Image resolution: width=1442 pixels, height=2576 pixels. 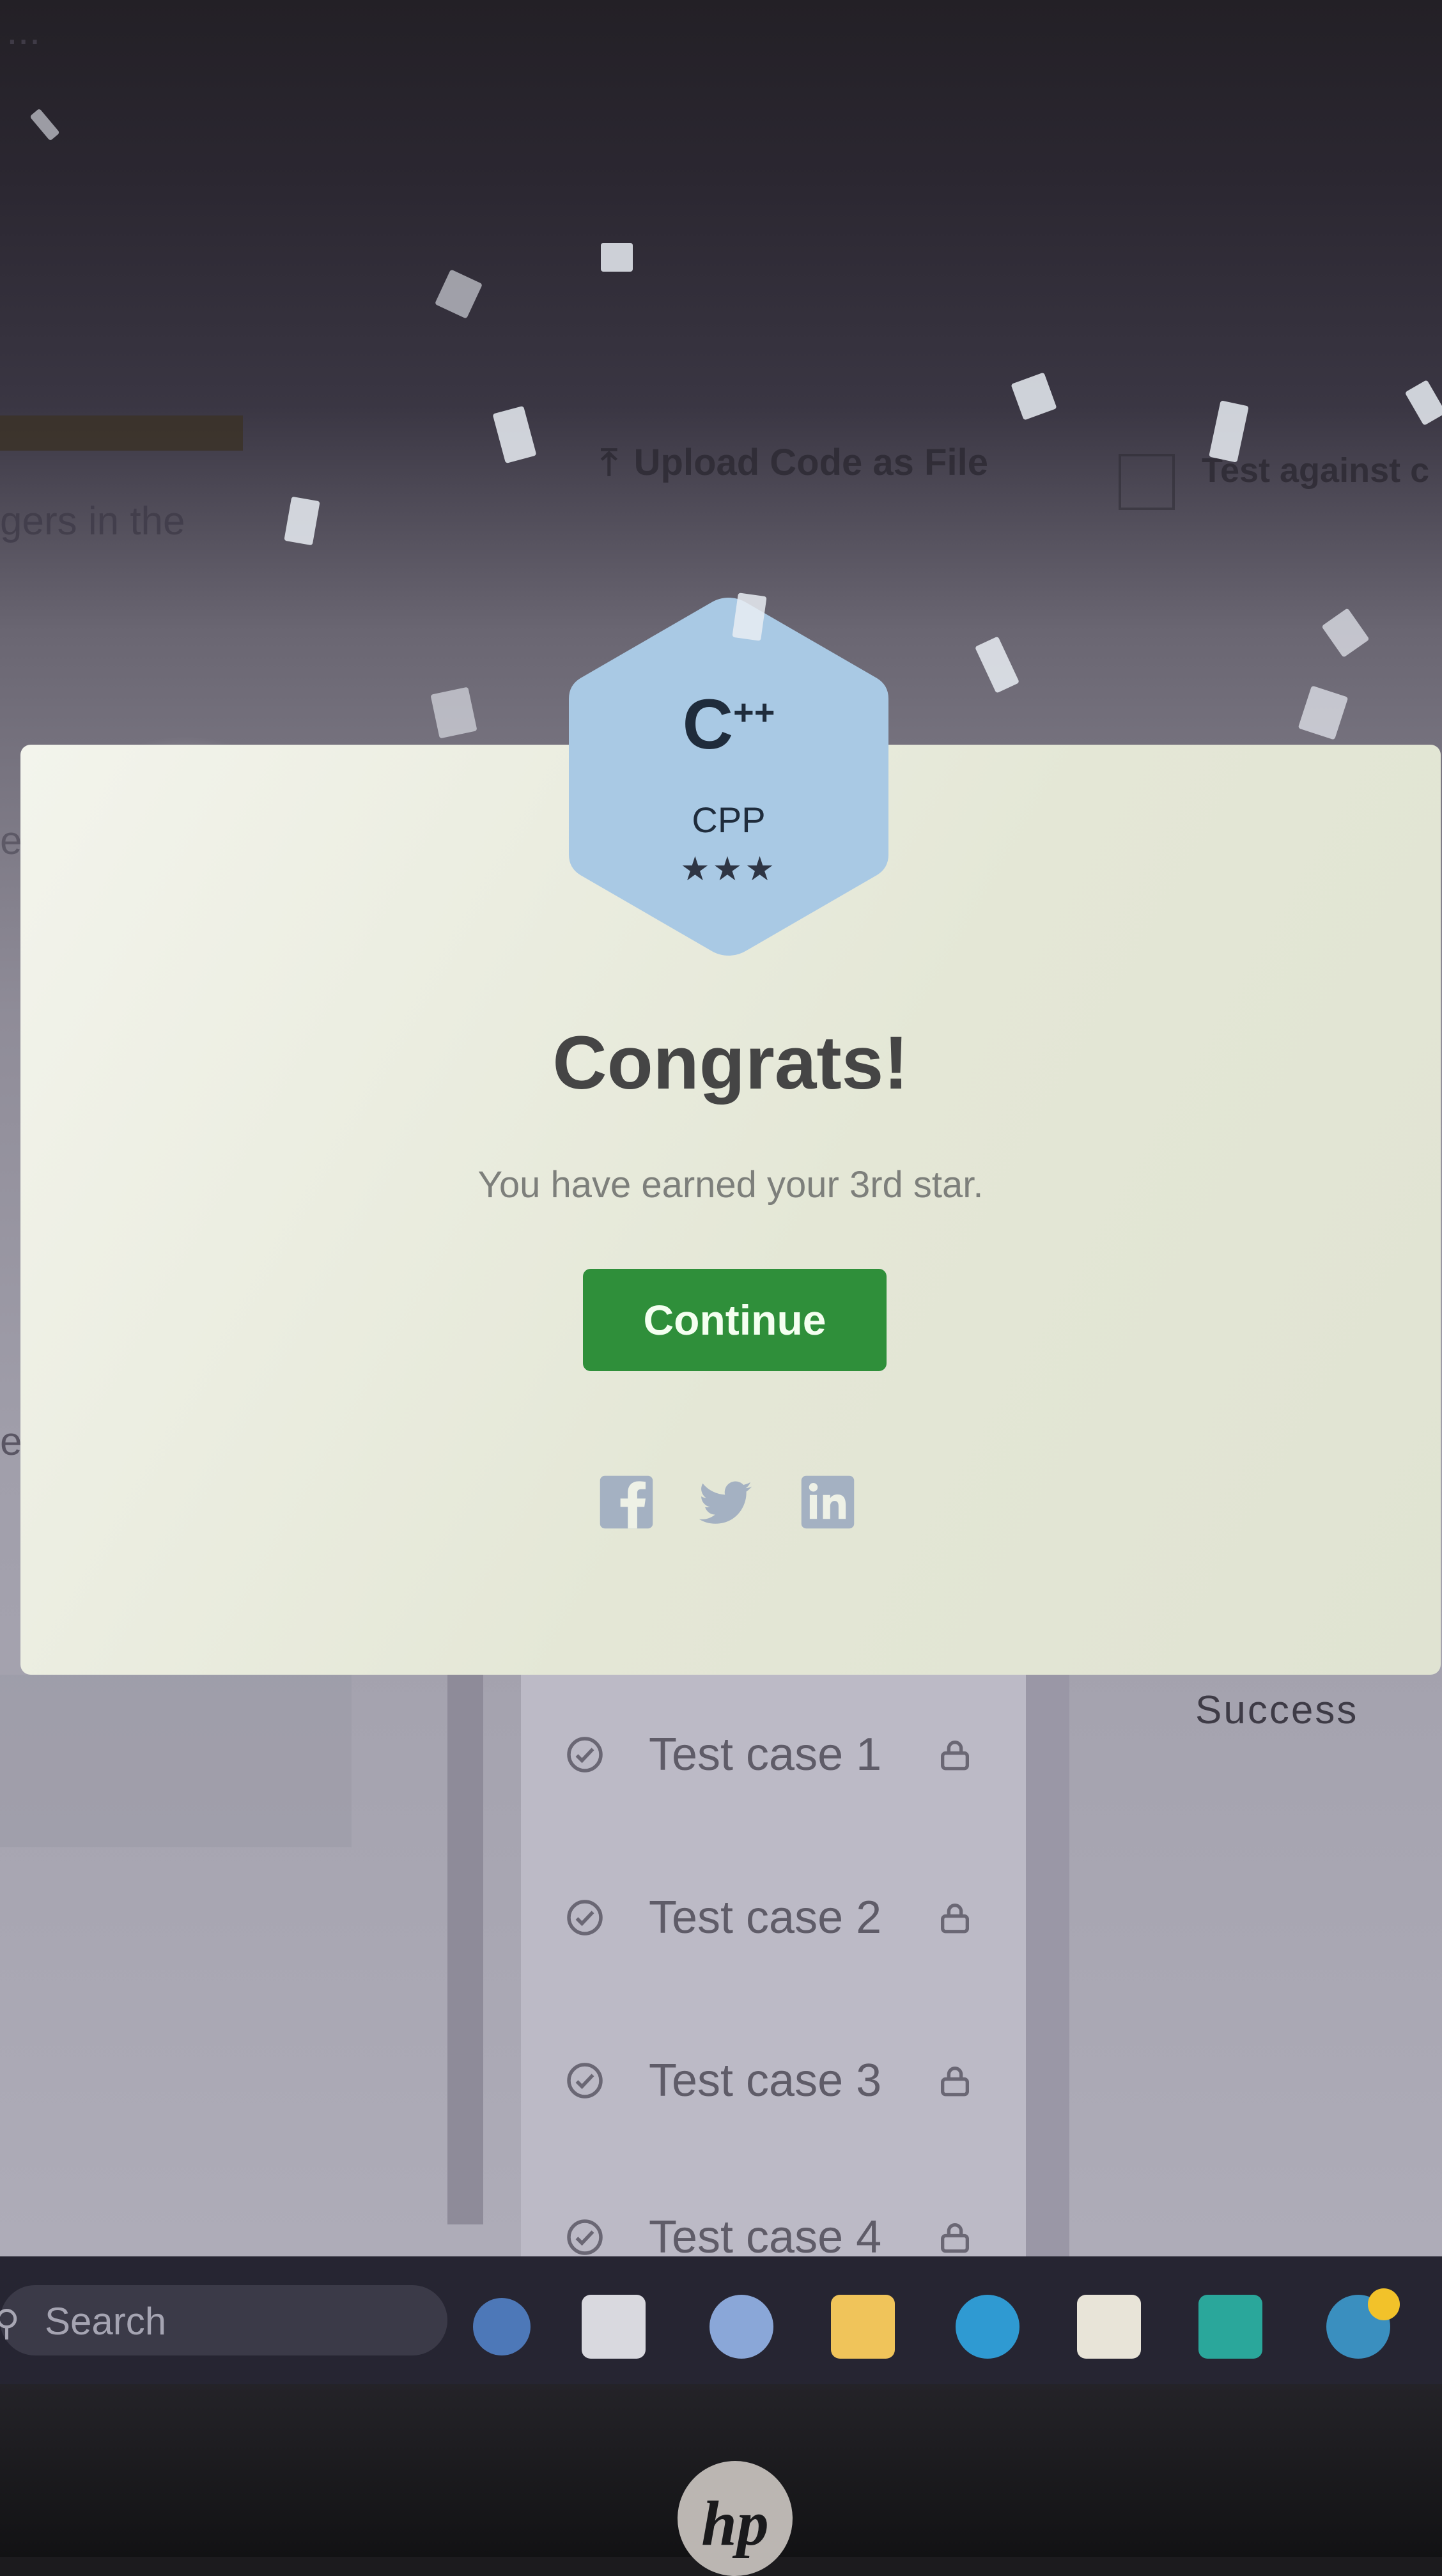 What do you see at coordinates (828, 1502) in the screenshot?
I see `linkedin-icon` at bounding box center [828, 1502].